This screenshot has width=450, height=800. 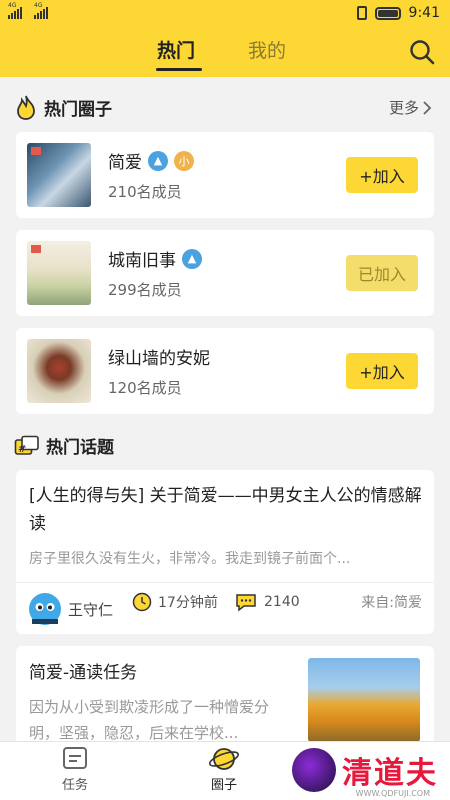 I want to click on topic-title: [人生的得与失] 关于简爱——中男女主人公的情感解读, so click(x=225, y=510).